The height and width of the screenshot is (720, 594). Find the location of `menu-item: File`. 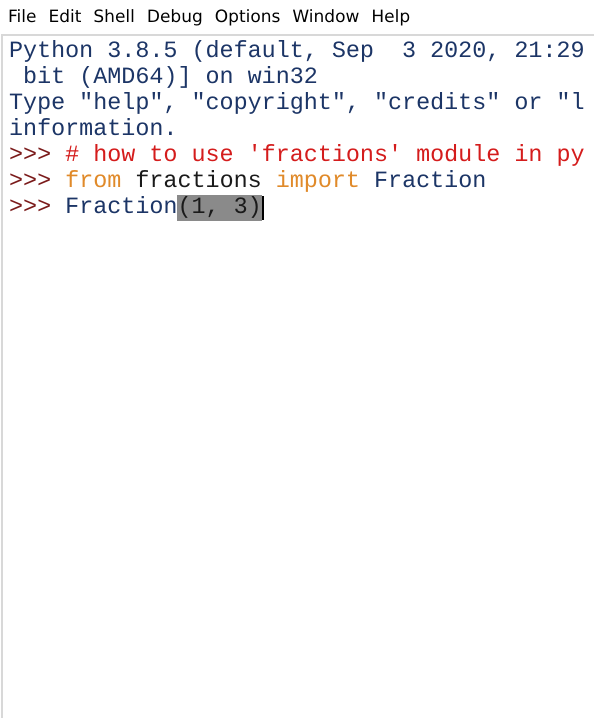

menu-item: File is located at coordinates (22, 17).